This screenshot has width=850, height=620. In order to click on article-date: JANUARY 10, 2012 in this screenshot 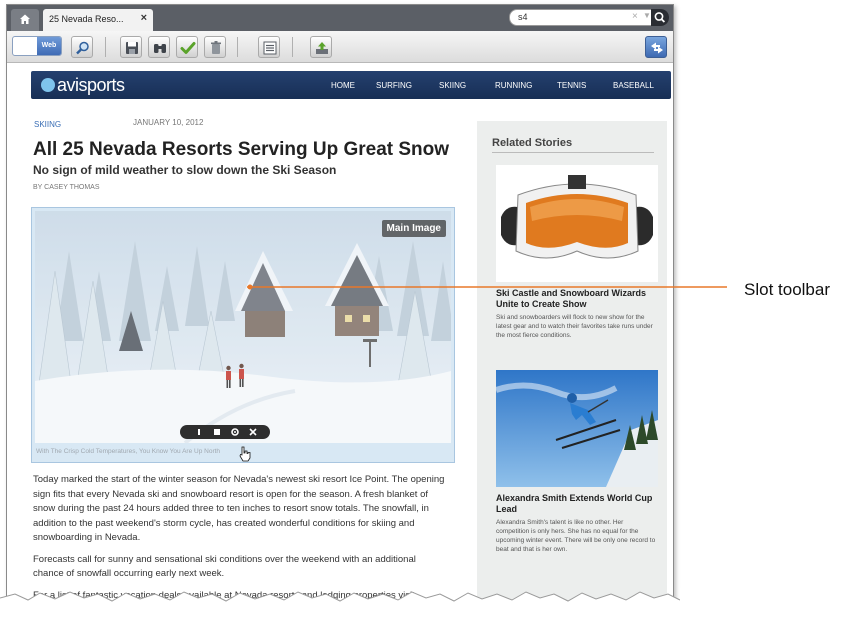, I will do `click(168, 122)`.